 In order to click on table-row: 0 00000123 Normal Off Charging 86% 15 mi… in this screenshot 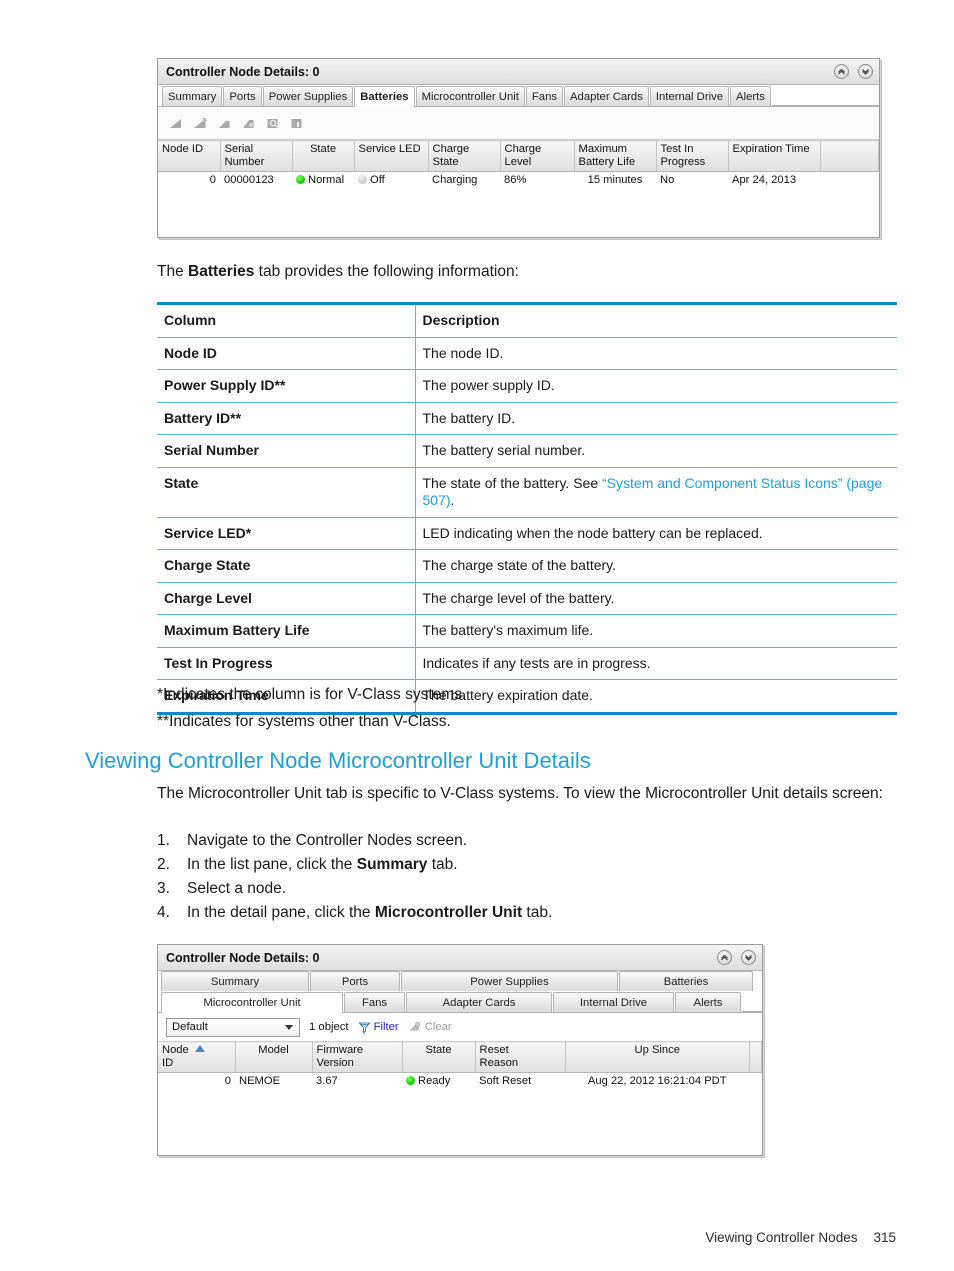, I will do `click(518, 180)`.